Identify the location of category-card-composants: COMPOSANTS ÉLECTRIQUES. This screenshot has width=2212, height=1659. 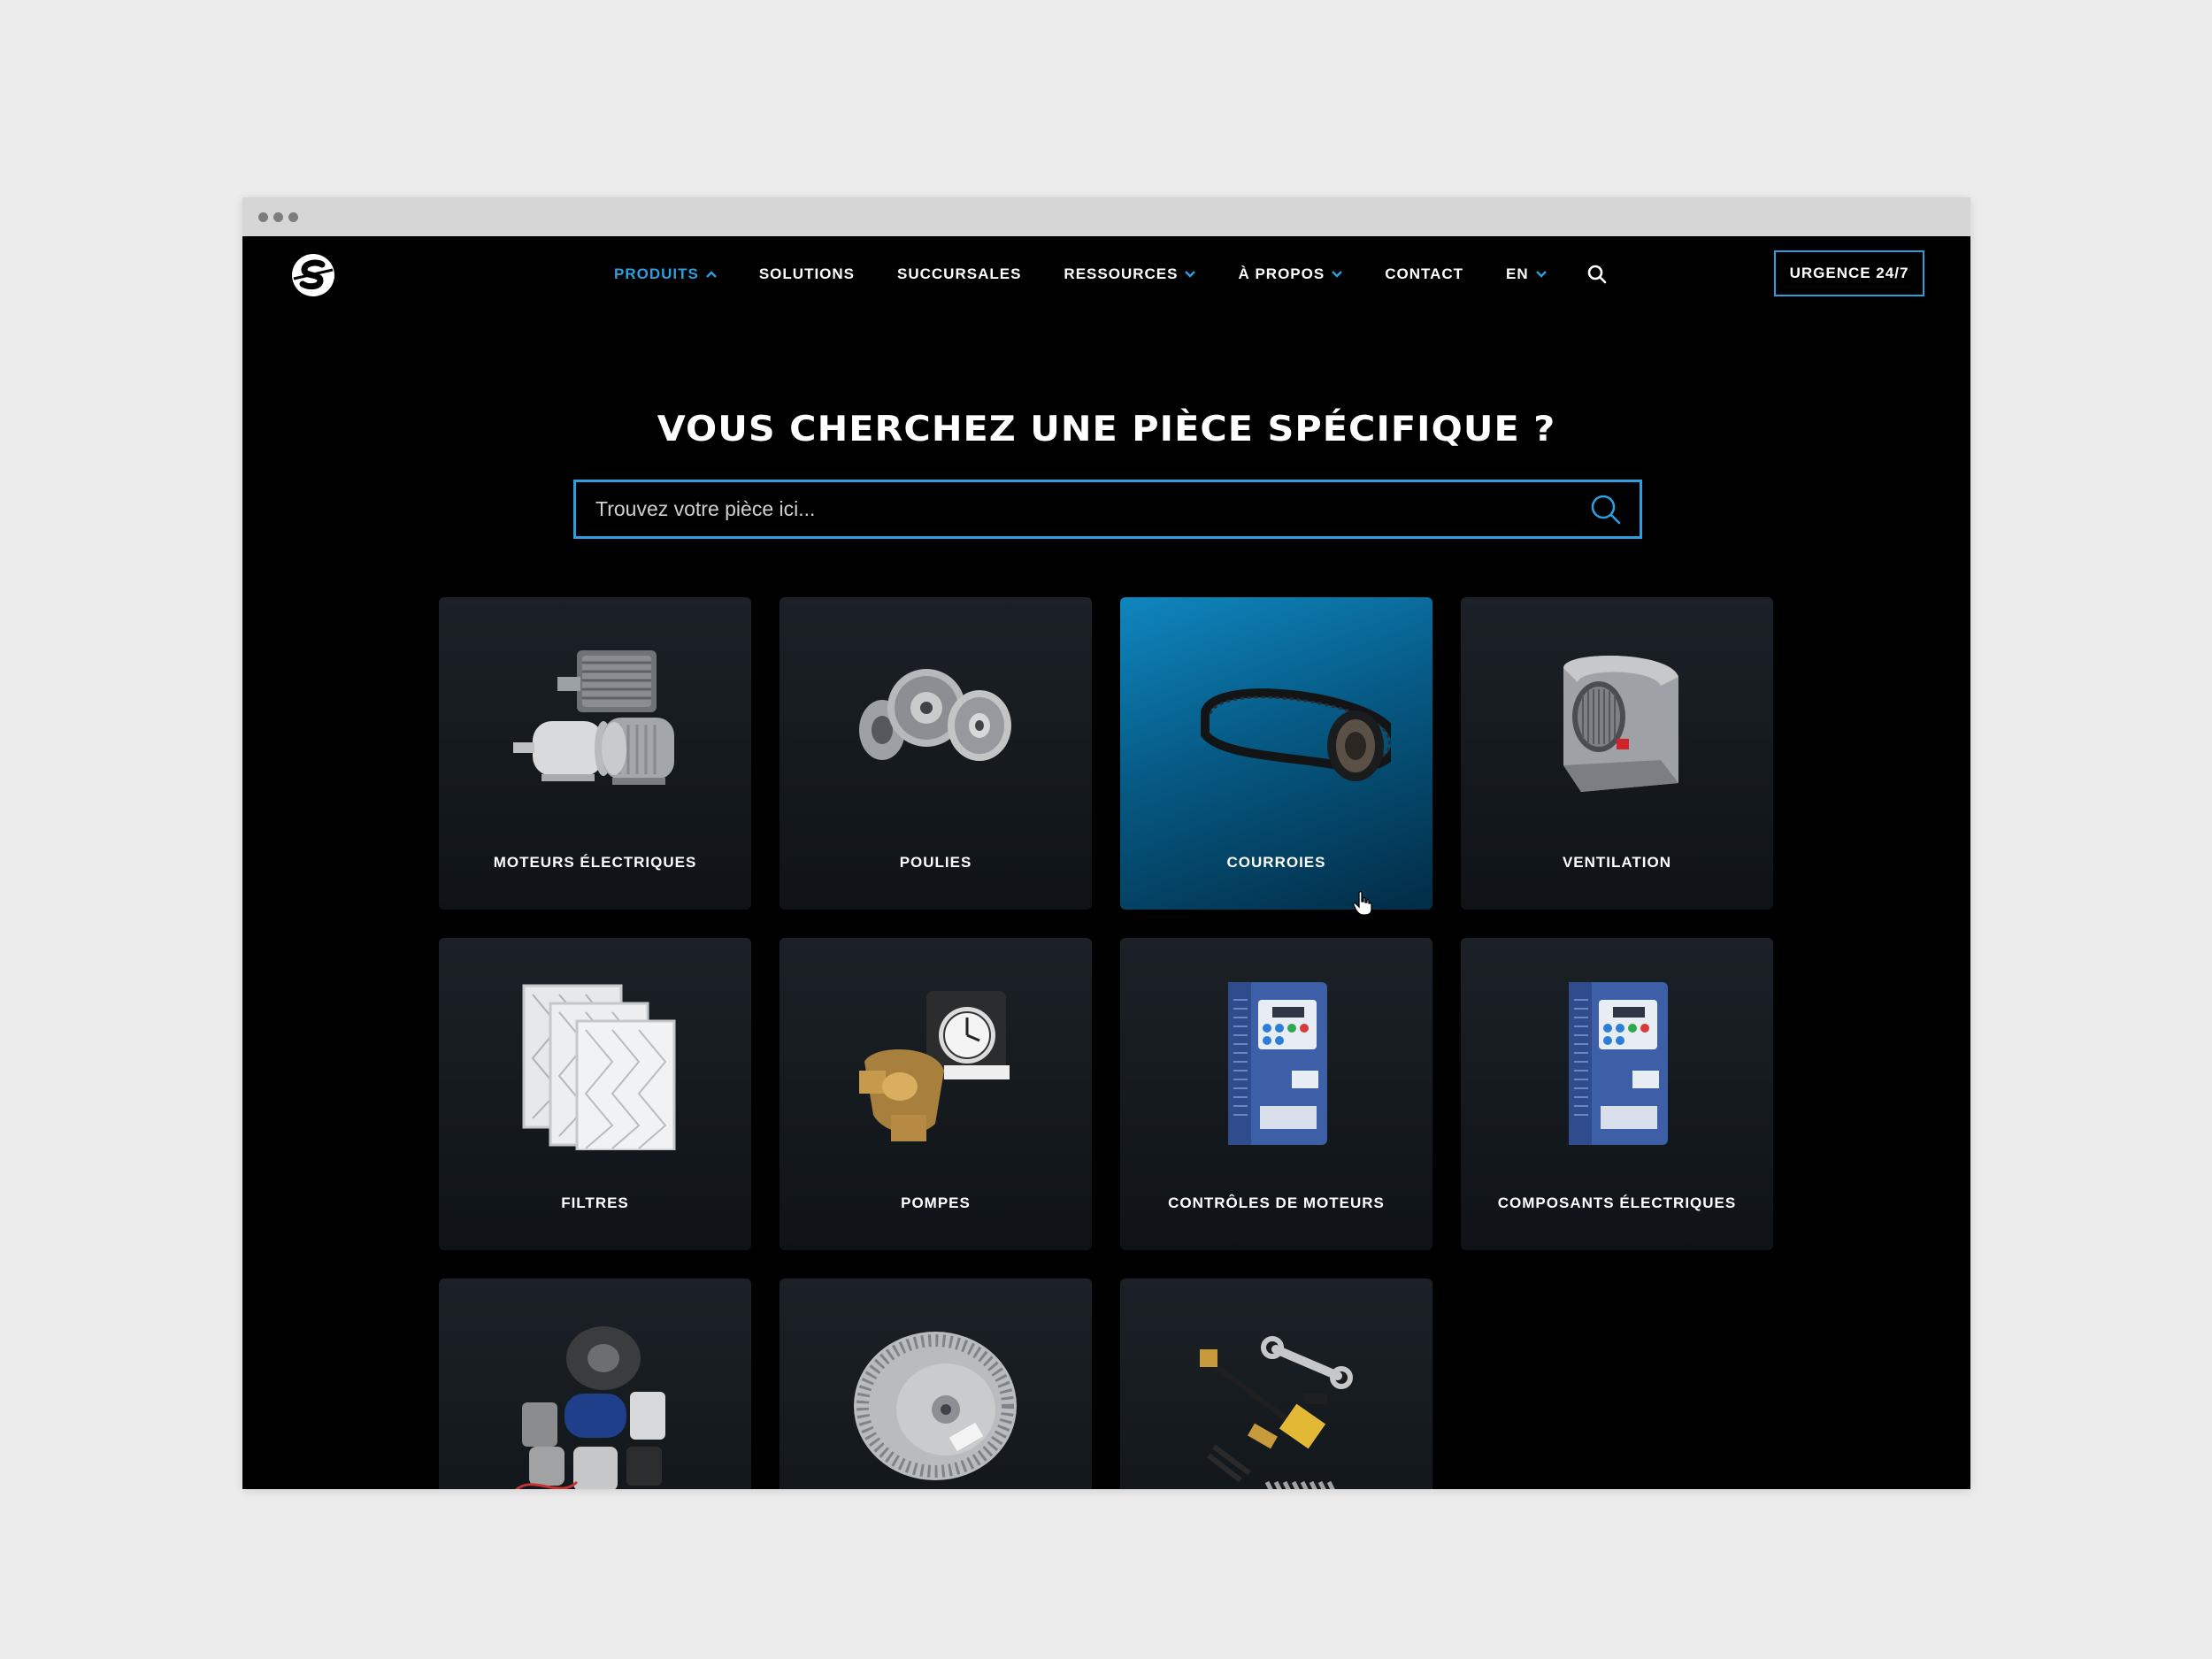
(1617, 1094).